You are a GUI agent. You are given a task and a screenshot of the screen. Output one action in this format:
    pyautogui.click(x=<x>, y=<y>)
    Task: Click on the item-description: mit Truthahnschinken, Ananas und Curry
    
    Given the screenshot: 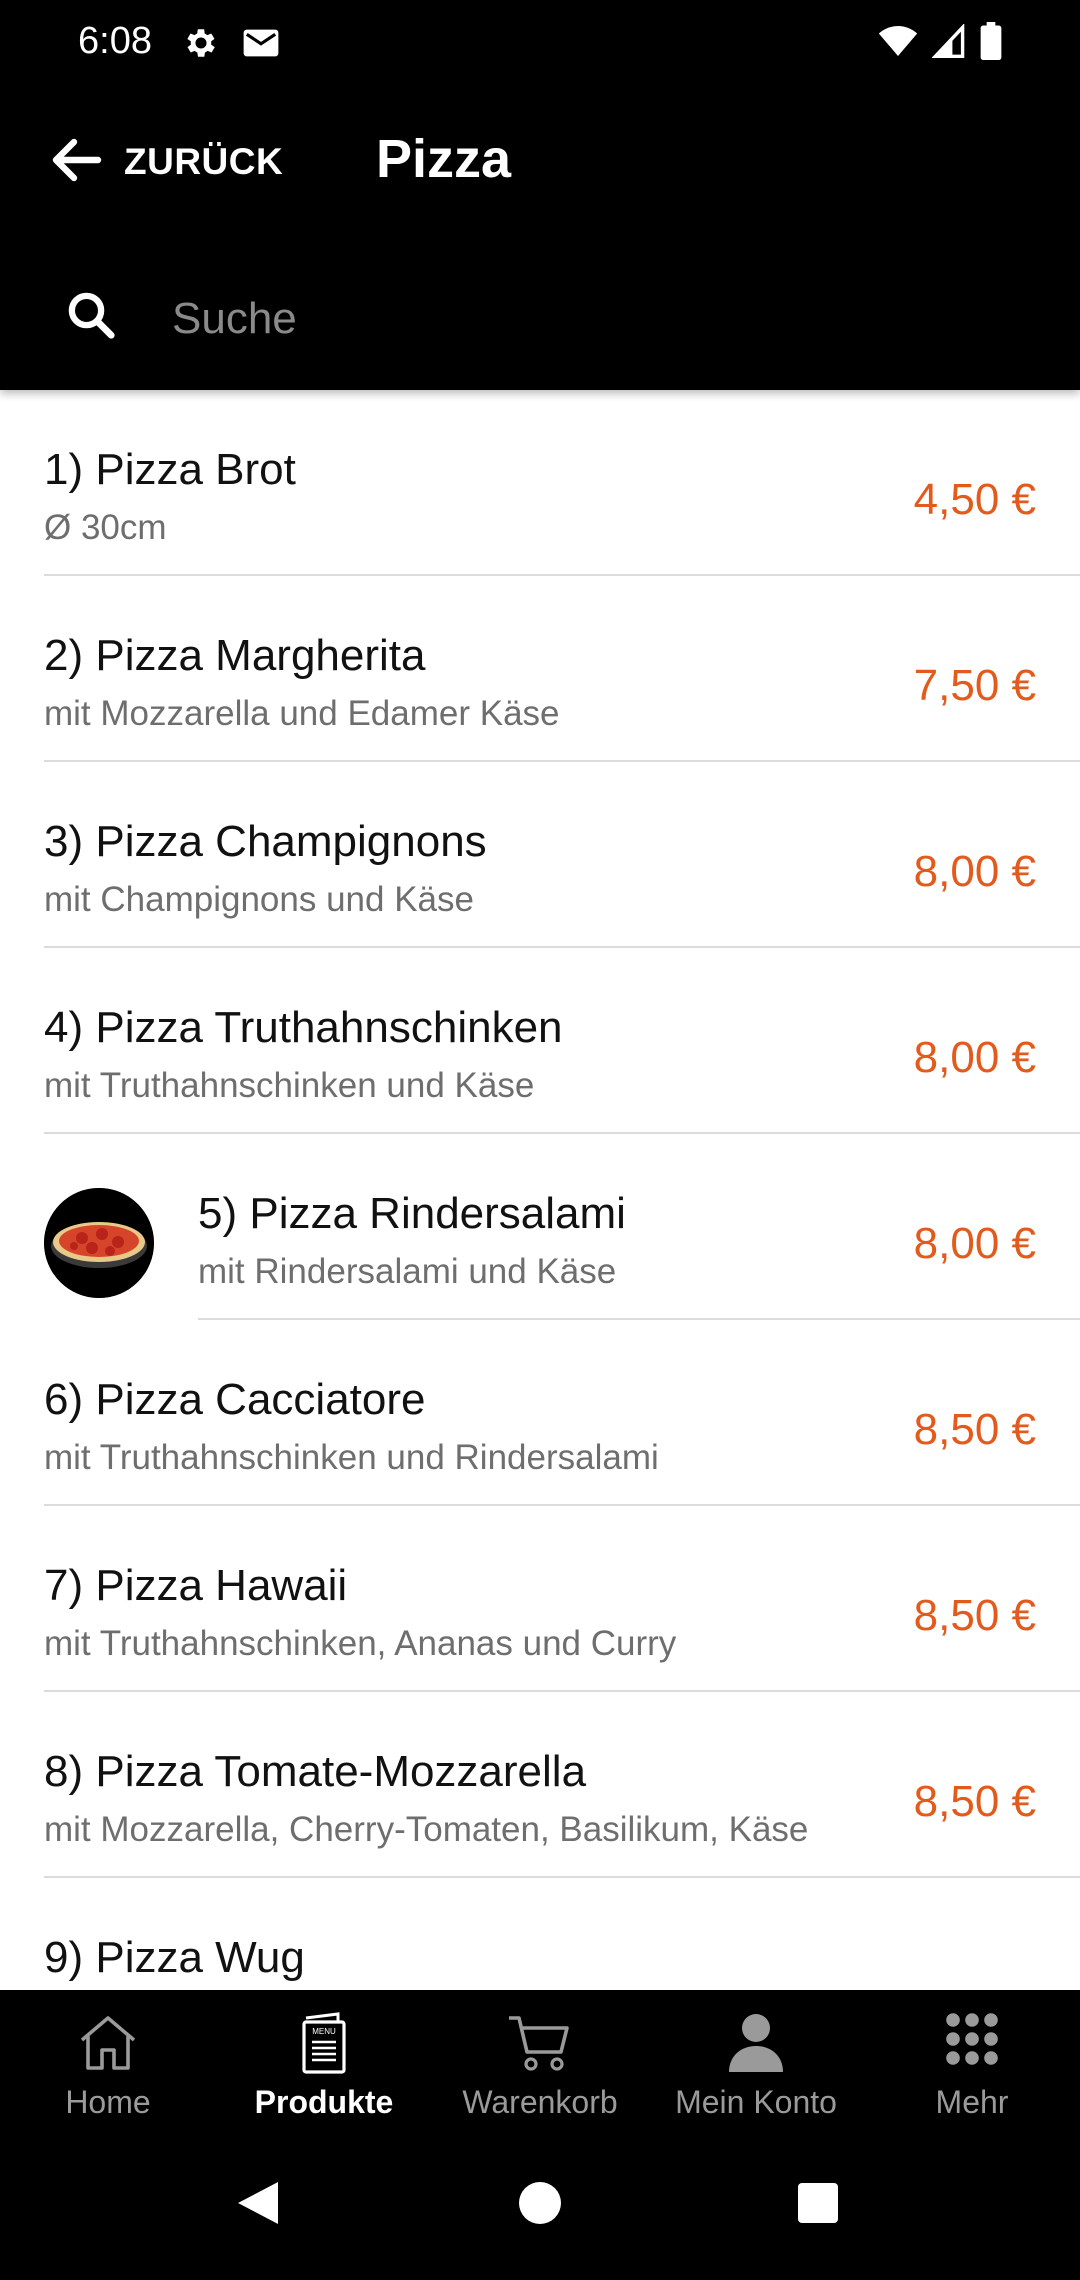 What is the action you would take?
    pyautogui.click(x=360, y=1643)
    